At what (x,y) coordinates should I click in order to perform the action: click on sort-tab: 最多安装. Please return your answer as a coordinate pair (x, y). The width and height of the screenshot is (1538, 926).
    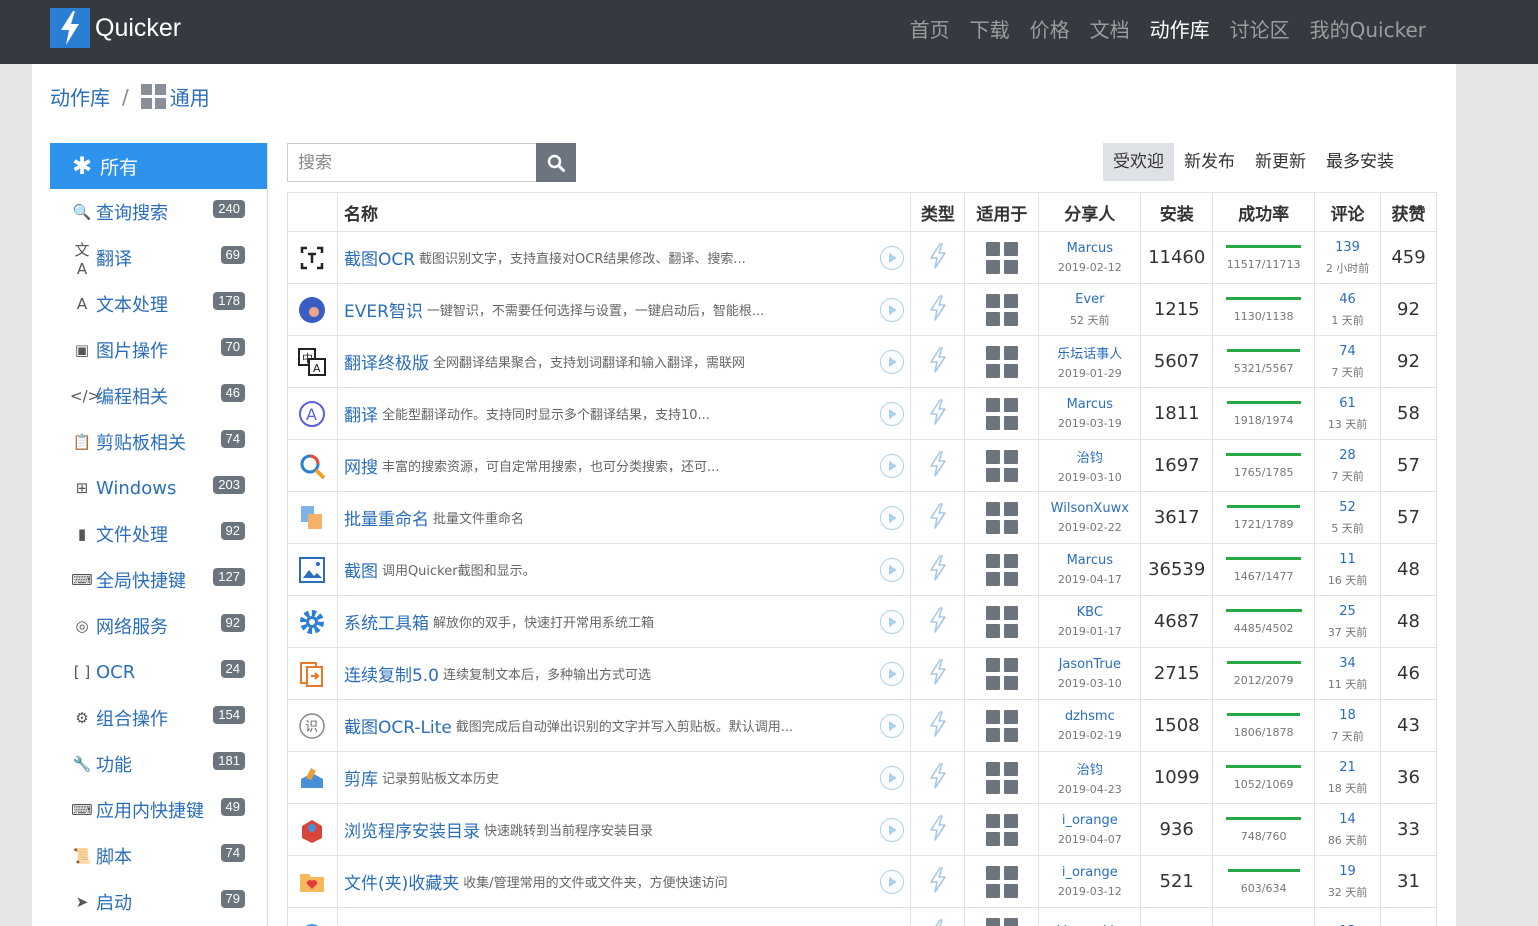
    Looking at the image, I should click on (1360, 162).